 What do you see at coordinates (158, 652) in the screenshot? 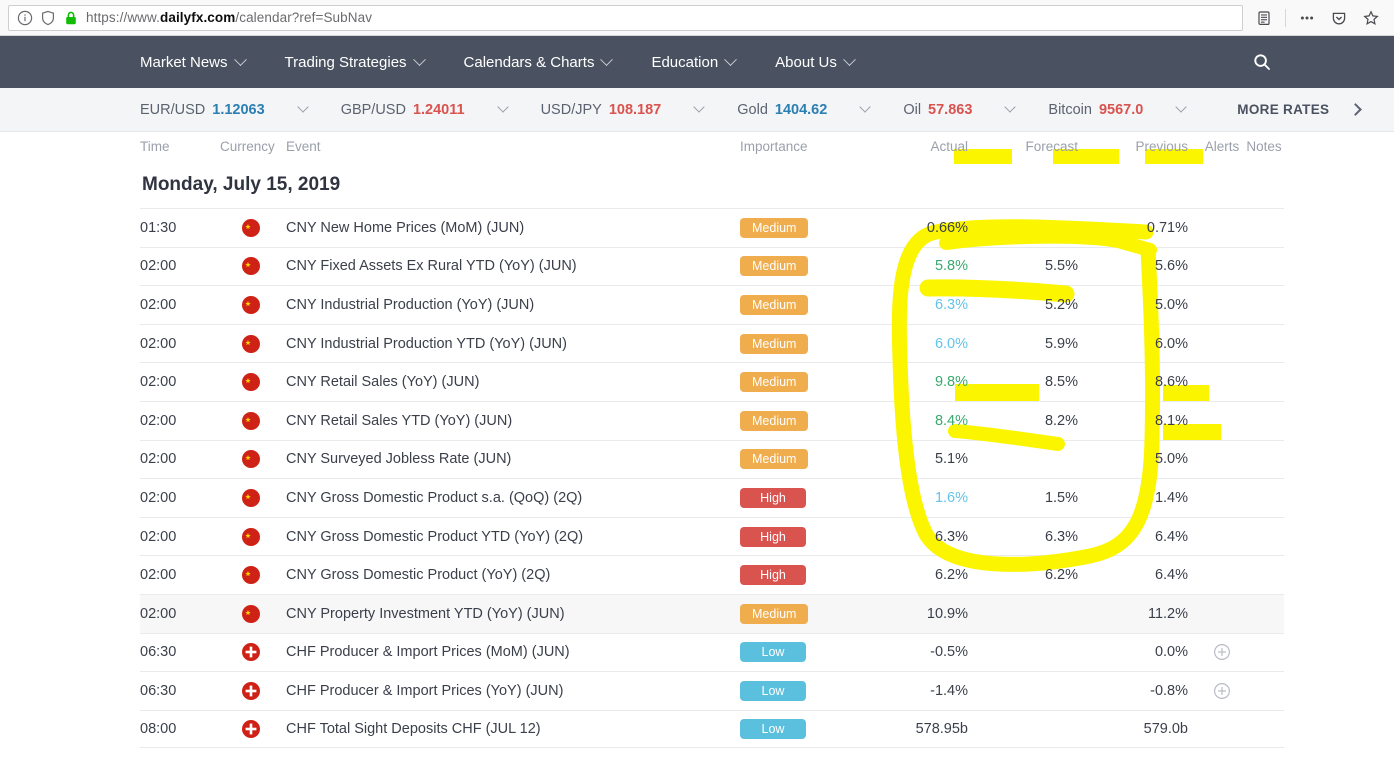
I see `row-time: 06:30` at bounding box center [158, 652].